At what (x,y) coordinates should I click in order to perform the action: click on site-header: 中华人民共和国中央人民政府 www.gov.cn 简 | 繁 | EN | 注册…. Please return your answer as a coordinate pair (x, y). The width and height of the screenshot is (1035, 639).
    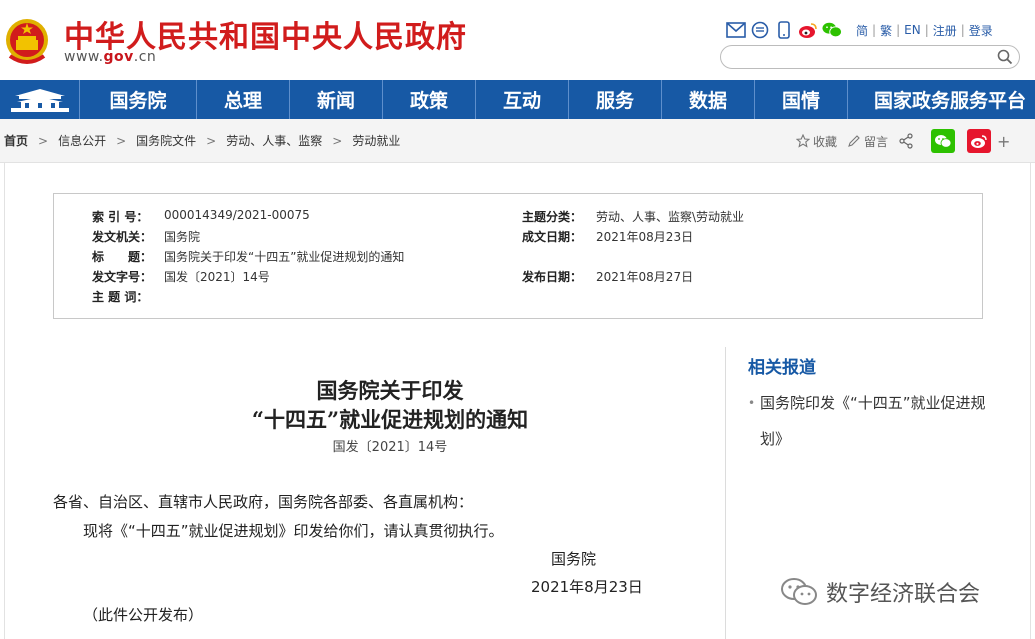
    Looking at the image, I should click on (517, 40).